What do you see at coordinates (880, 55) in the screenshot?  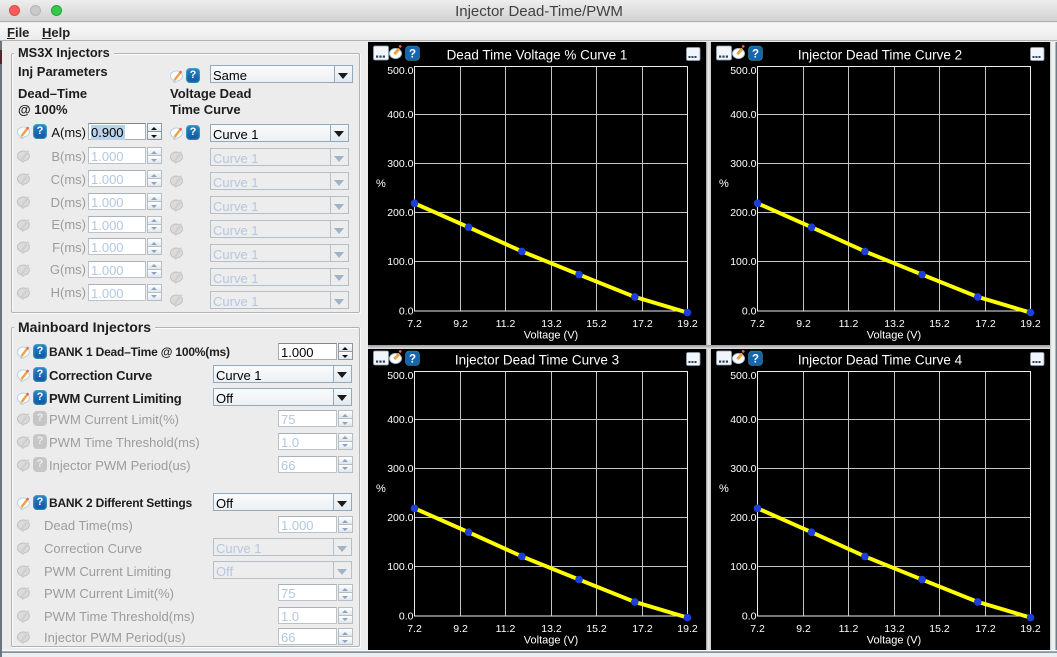 I see `svg-text: Injector Dead Time Curve 2` at bounding box center [880, 55].